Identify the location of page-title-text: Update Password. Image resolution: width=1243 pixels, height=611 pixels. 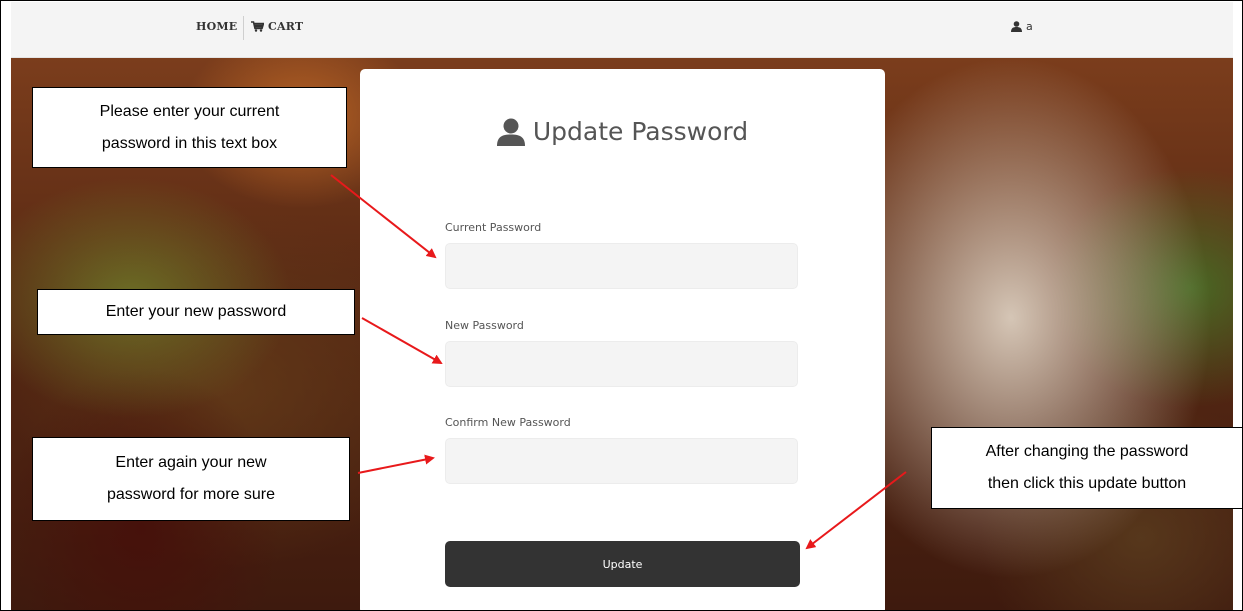
(640, 131).